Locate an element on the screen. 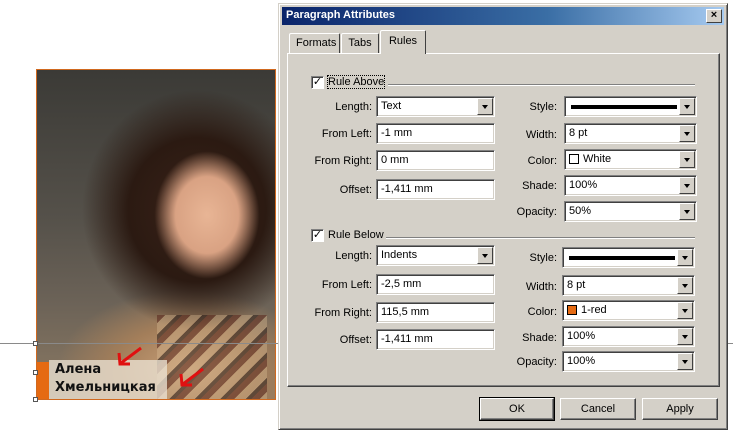  rule-above-opacity-value: 50% is located at coordinates (580, 211).